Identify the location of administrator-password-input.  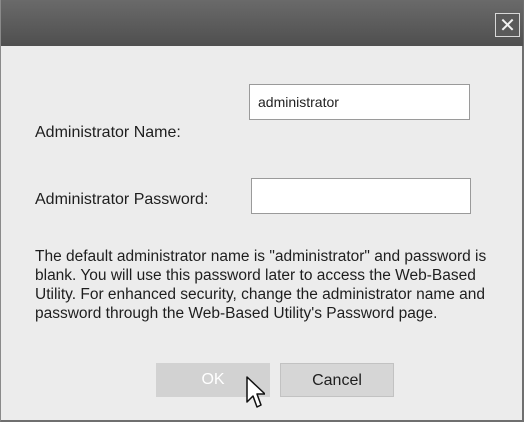
(361, 196).